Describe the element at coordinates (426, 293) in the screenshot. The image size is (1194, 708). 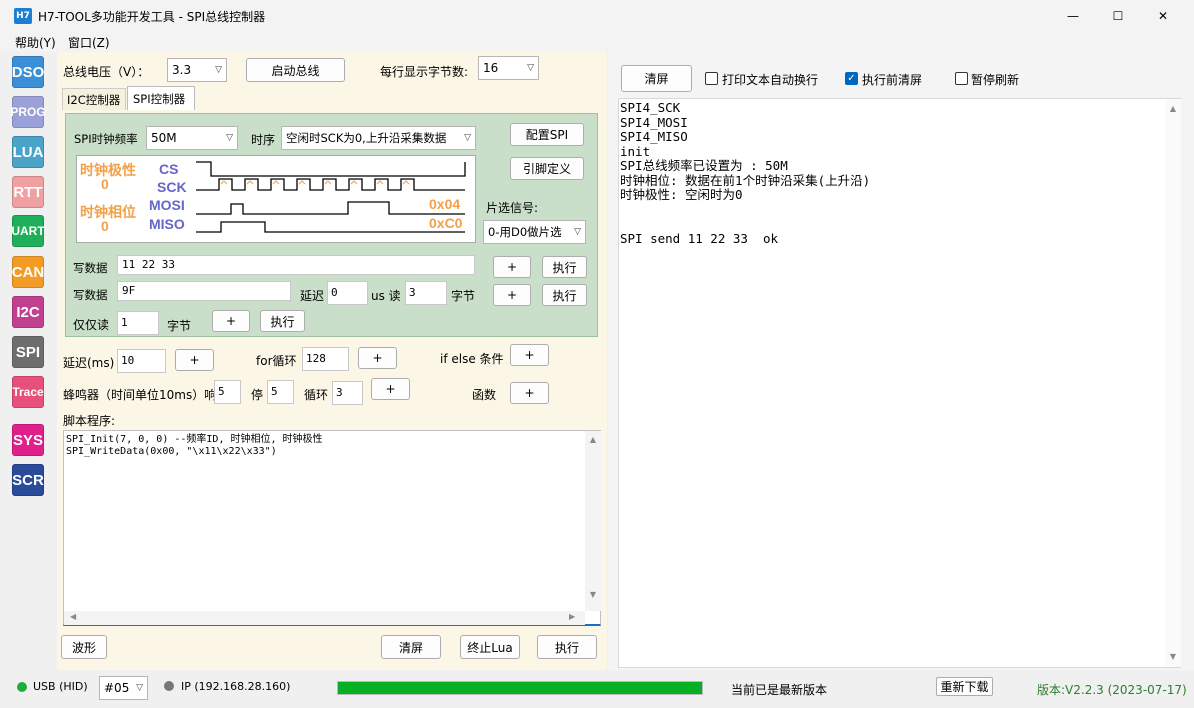
I see `read-length-input: 3` at that location.